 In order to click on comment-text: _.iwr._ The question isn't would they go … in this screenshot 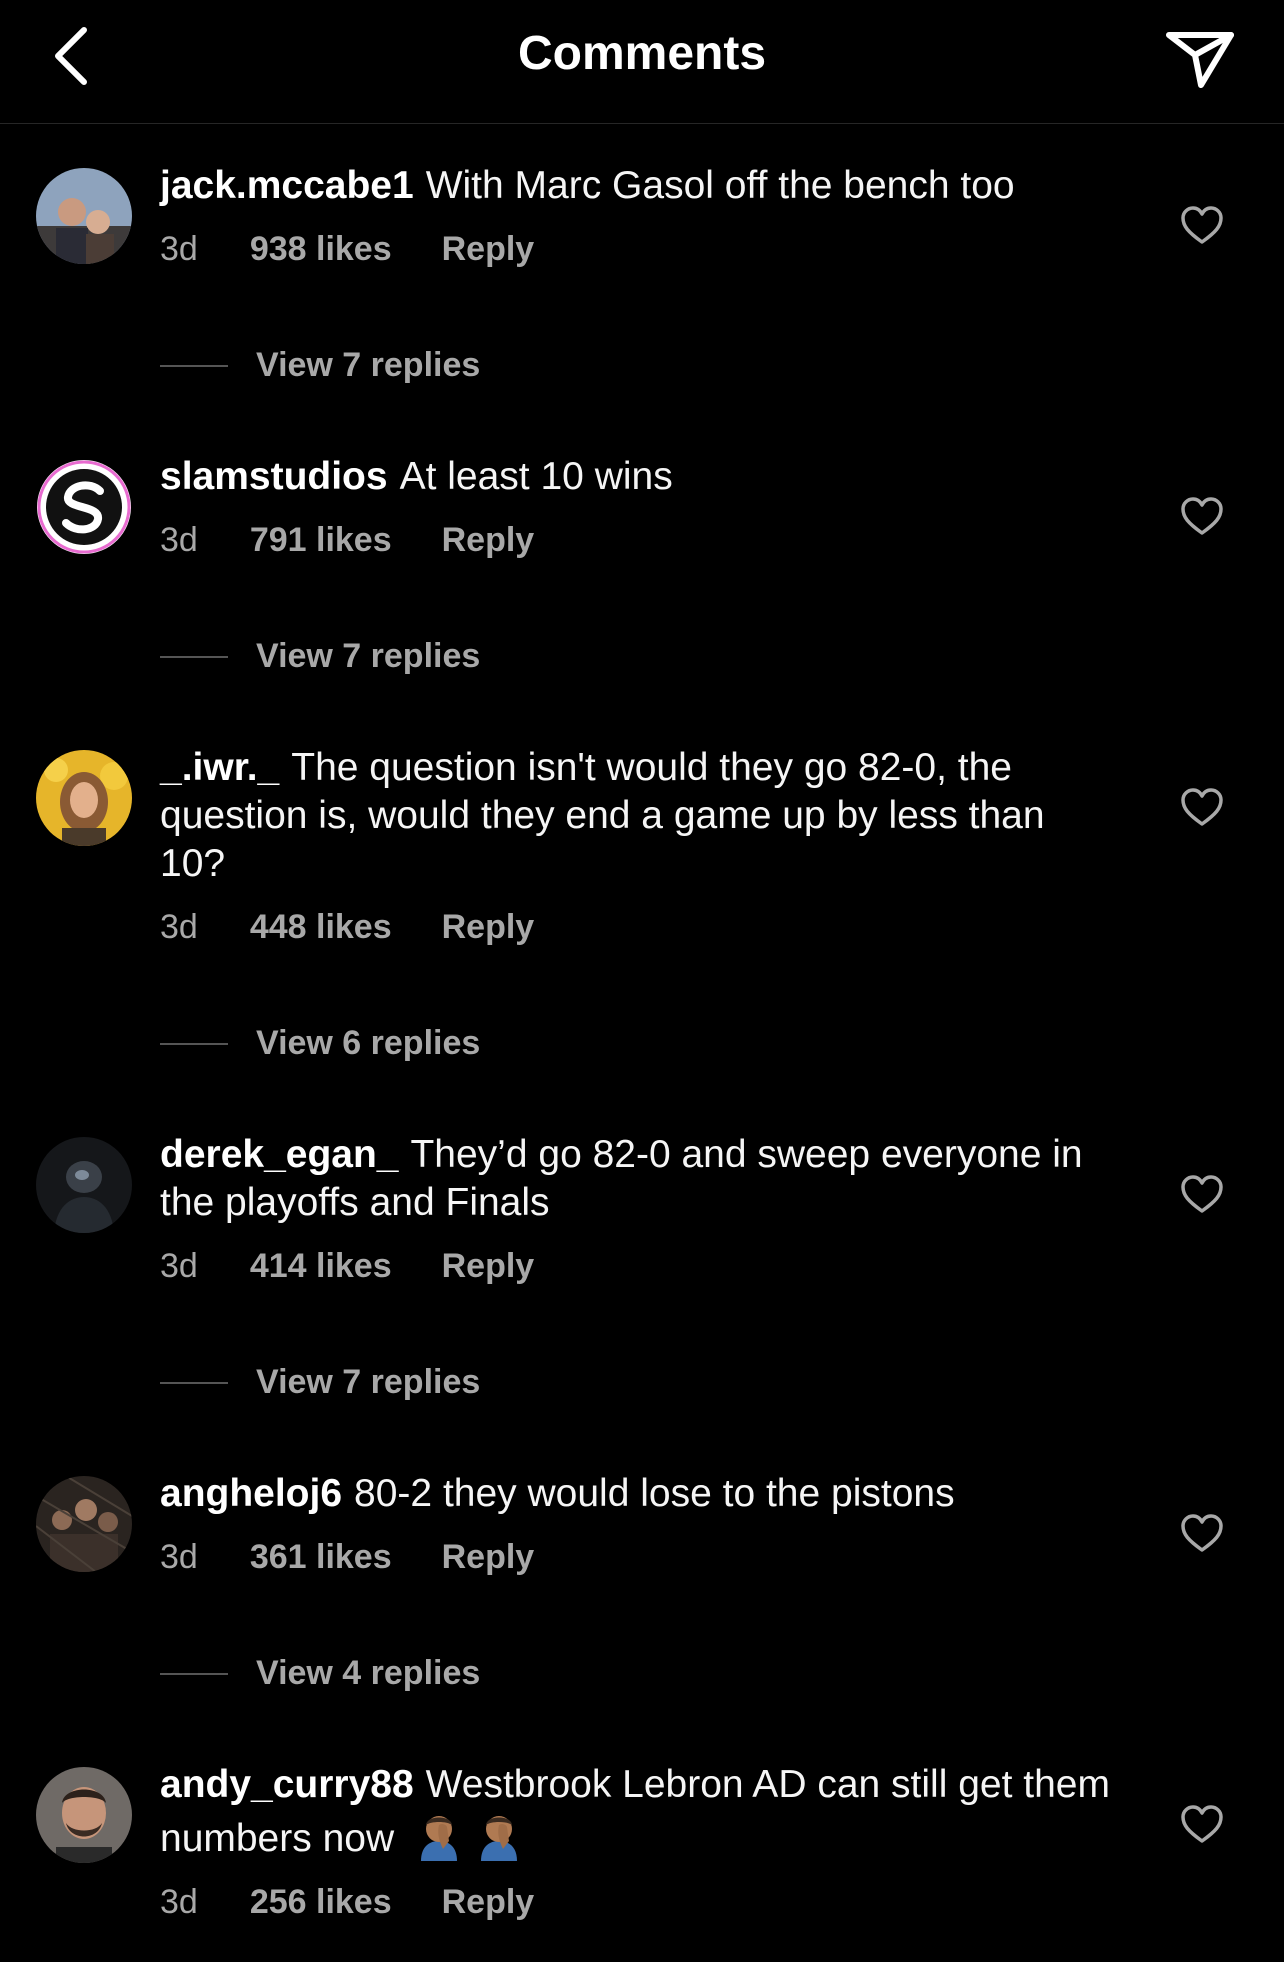, I will do `click(640, 816)`.